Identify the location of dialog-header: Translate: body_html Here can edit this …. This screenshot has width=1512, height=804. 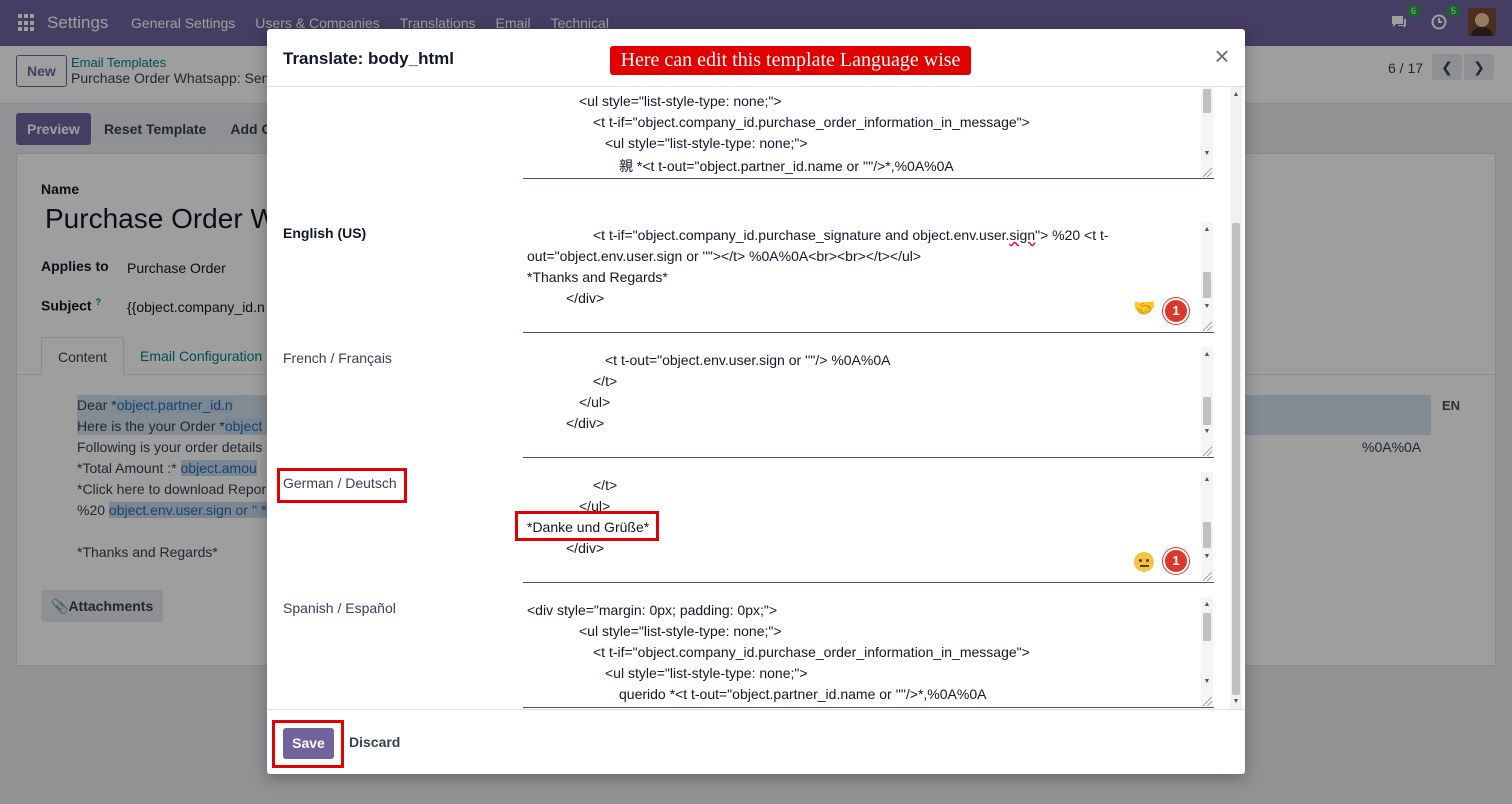
(756, 58).